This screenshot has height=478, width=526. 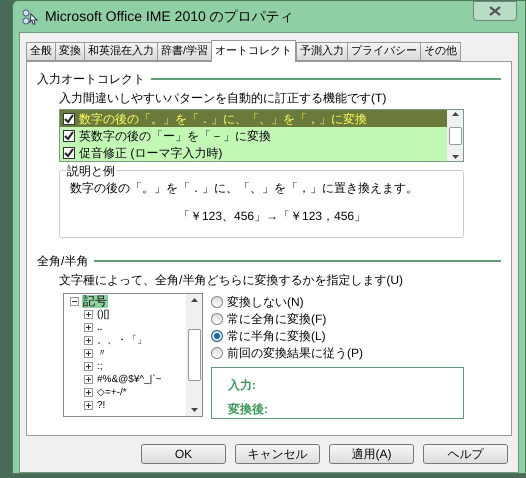 I want to click on preview-label: 入力:, so click(x=242, y=385).